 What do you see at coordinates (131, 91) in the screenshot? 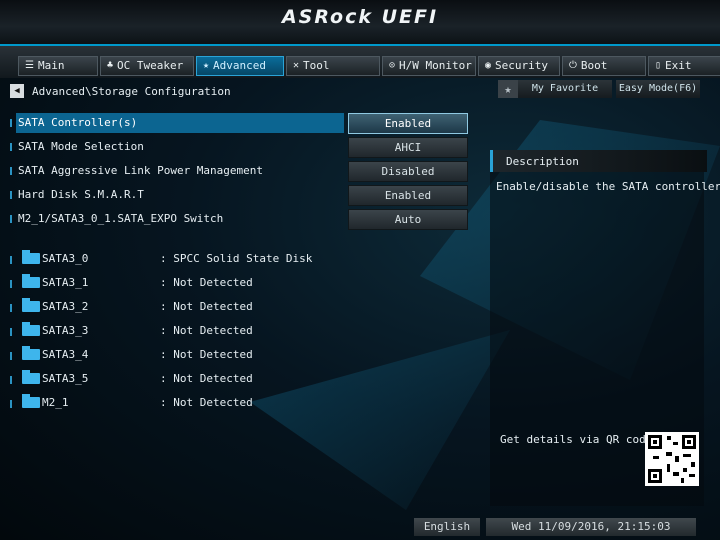
I see `breadcrumb-path: Advanced\Storage Configuration` at bounding box center [131, 91].